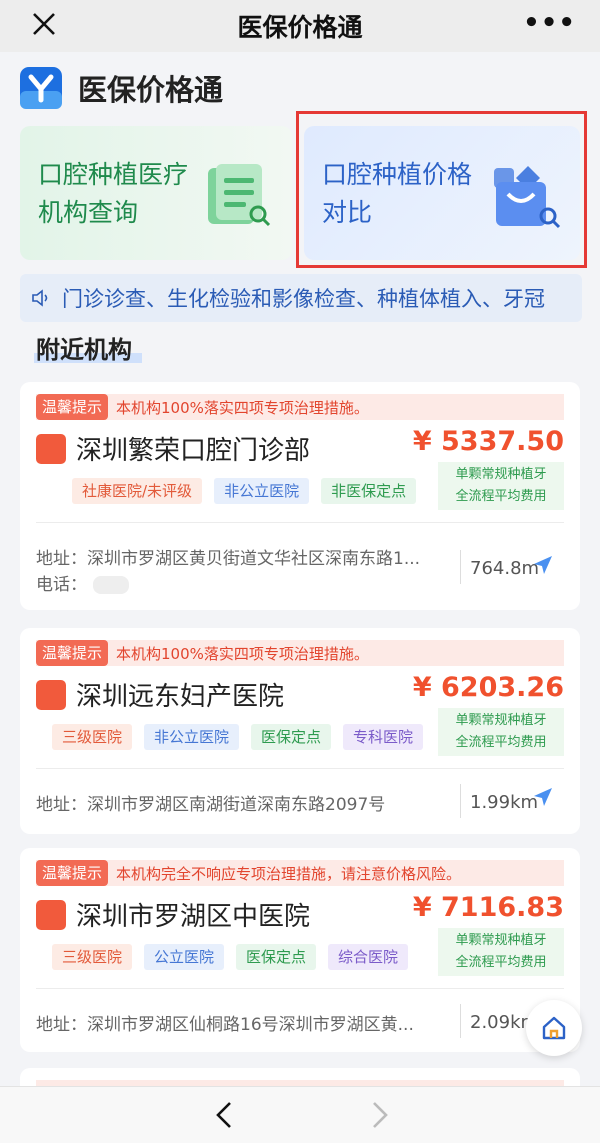 This screenshot has width=600, height=1143. Describe the element at coordinates (61, 585) in the screenshot. I see `phone-label: 电话：` at that location.